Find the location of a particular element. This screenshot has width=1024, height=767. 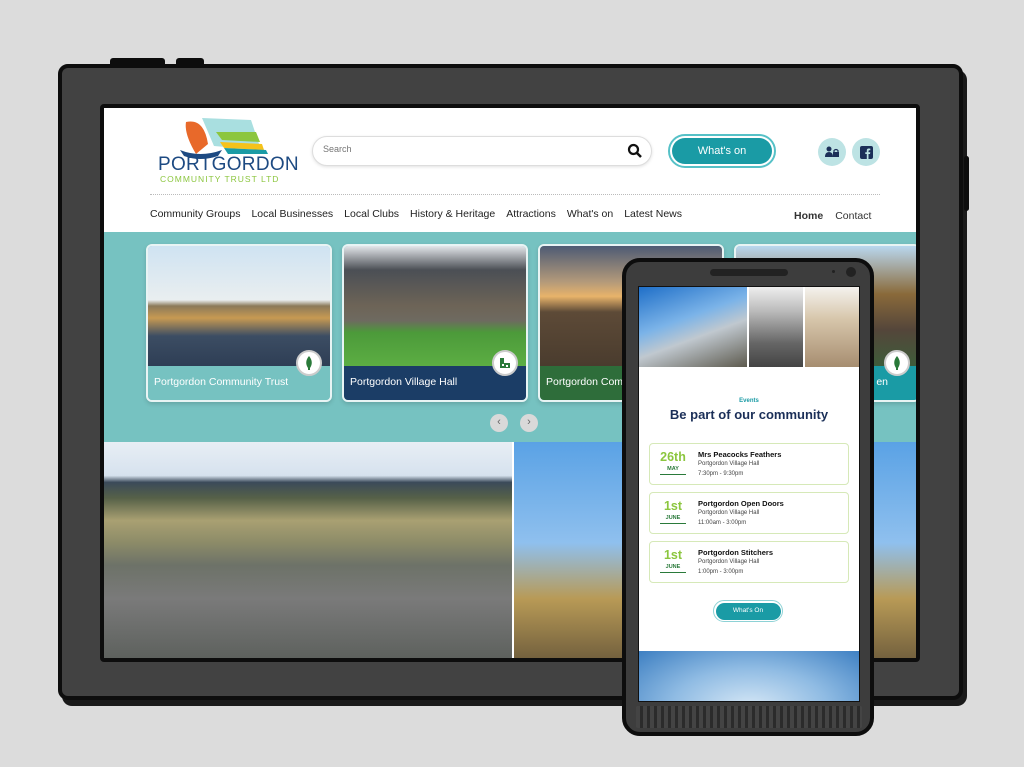

chevron-left-icon: ‹ is located at coordinates (499, 422).